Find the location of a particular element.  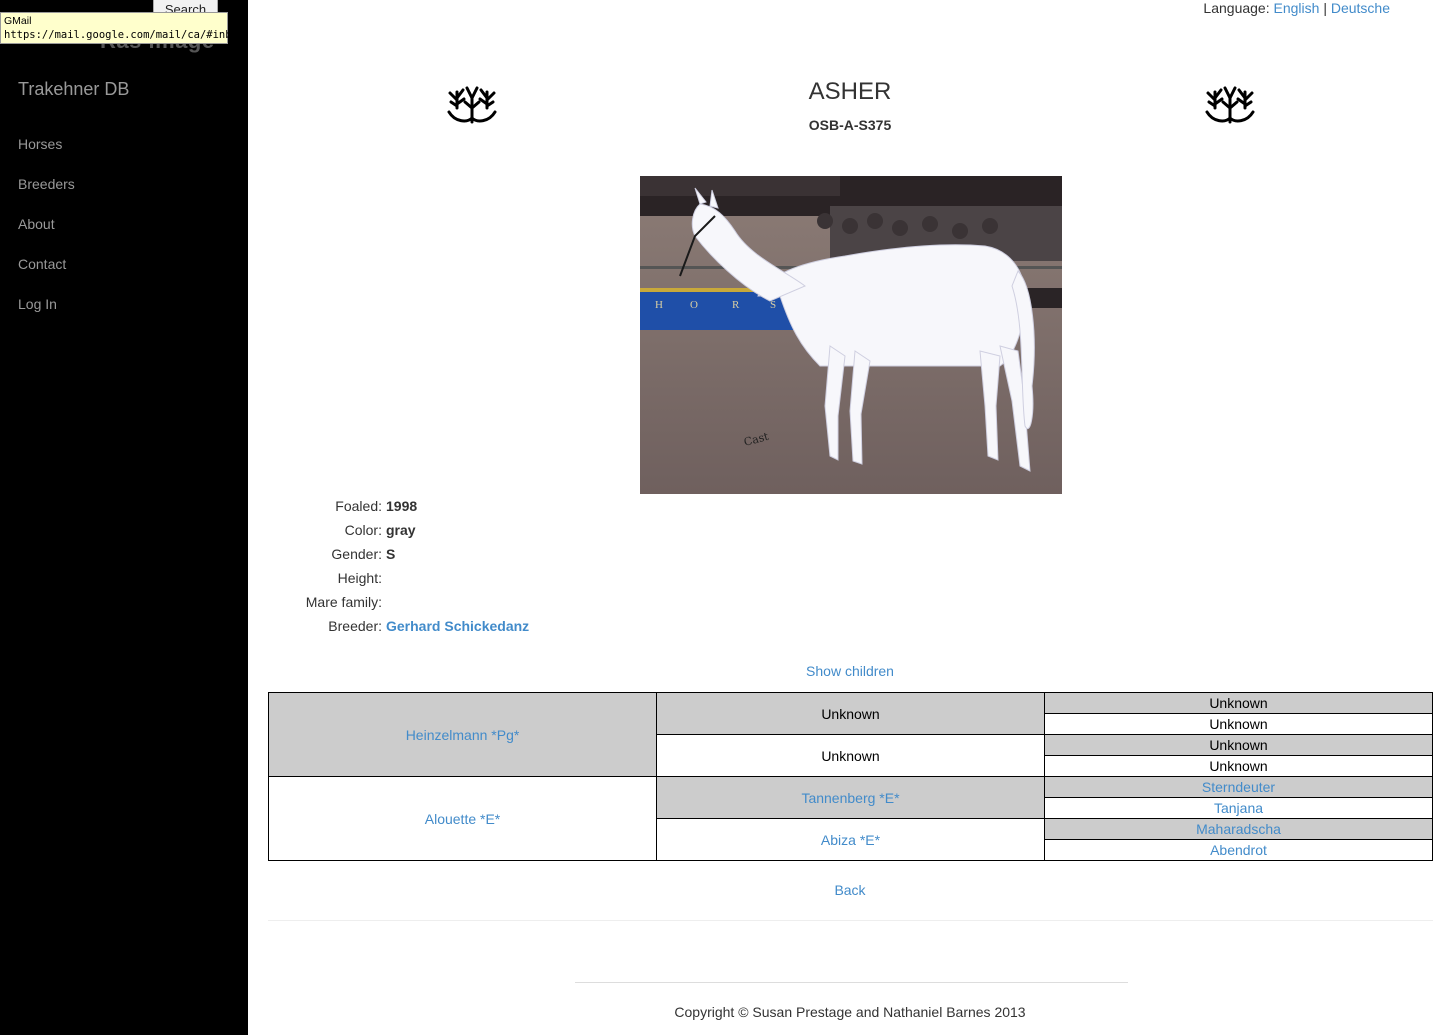

pedigree-sire: Heinzelmann *Pg* is located at coordinates (462, 734).